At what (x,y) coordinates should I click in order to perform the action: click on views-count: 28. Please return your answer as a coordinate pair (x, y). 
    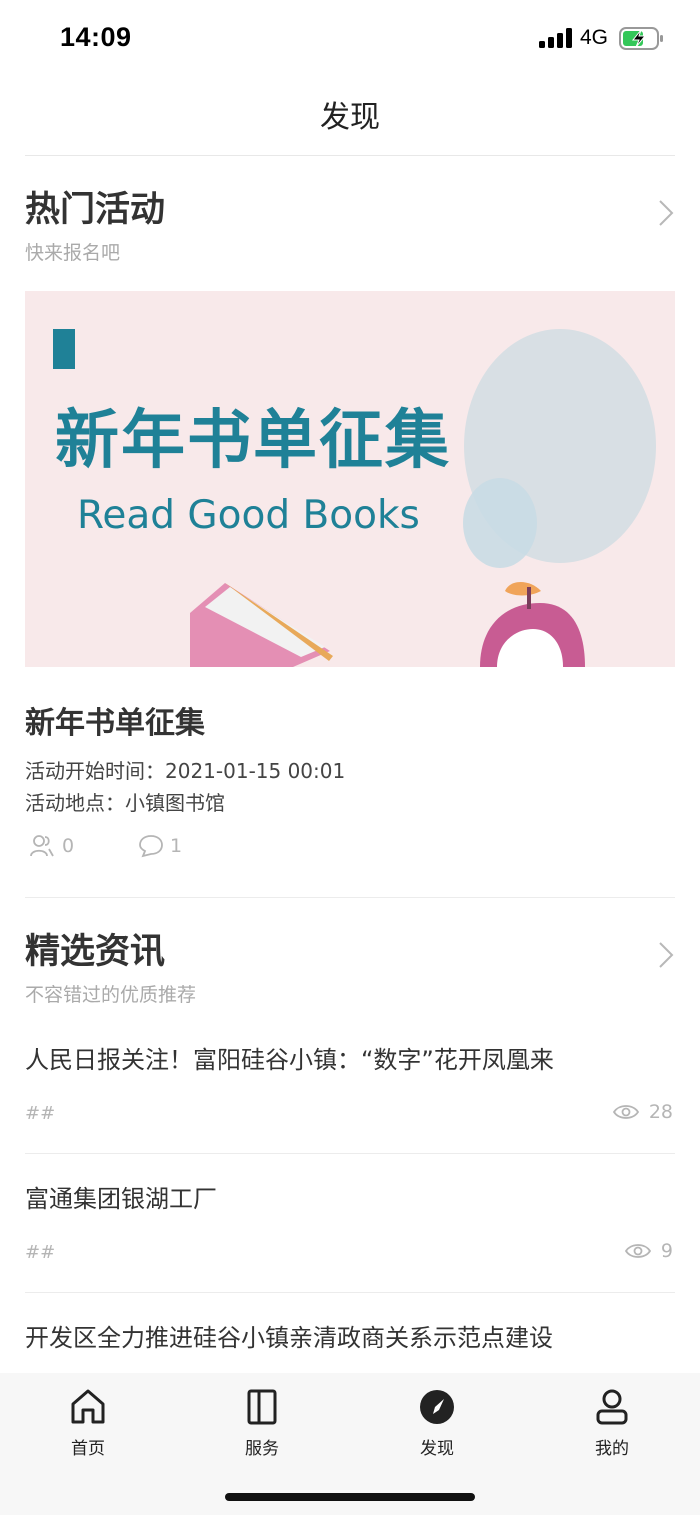
    Looking at the image, I should click on (660, 1112).